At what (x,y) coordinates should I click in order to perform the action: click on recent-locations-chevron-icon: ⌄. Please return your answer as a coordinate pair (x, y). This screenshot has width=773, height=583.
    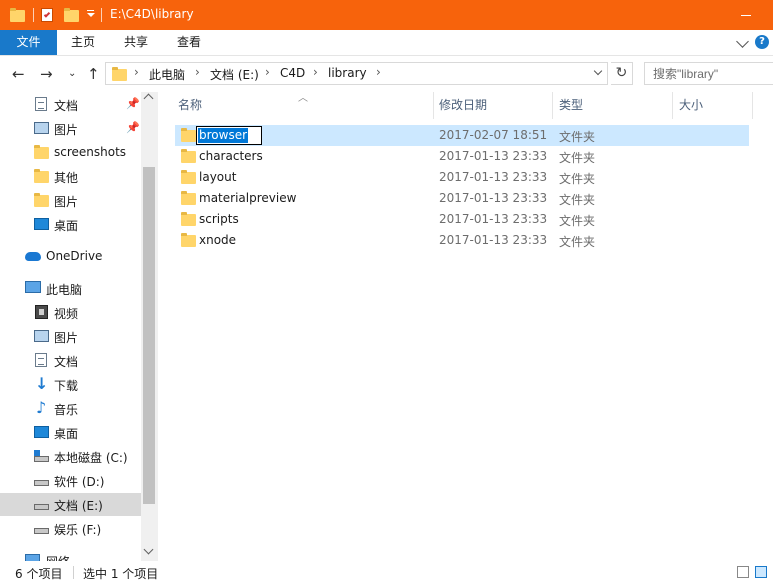
    Looking at the image, I should click on (72, 74).